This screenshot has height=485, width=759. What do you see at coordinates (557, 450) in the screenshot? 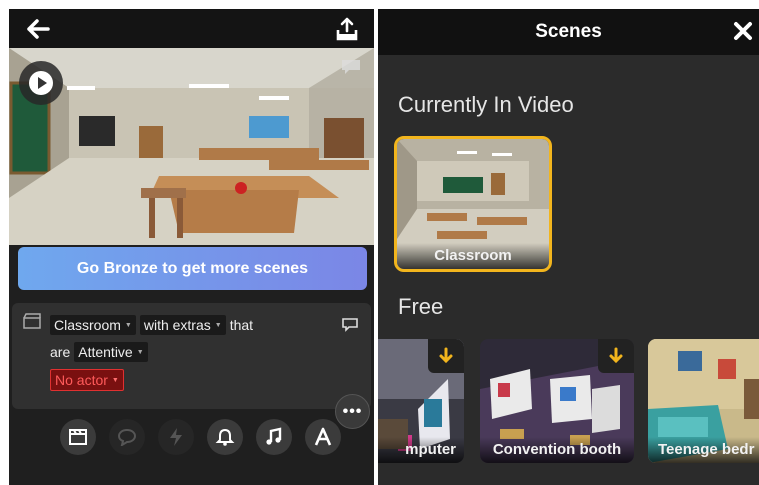
I see `scene-label: Convention booth` at bounding box center [557, 450].